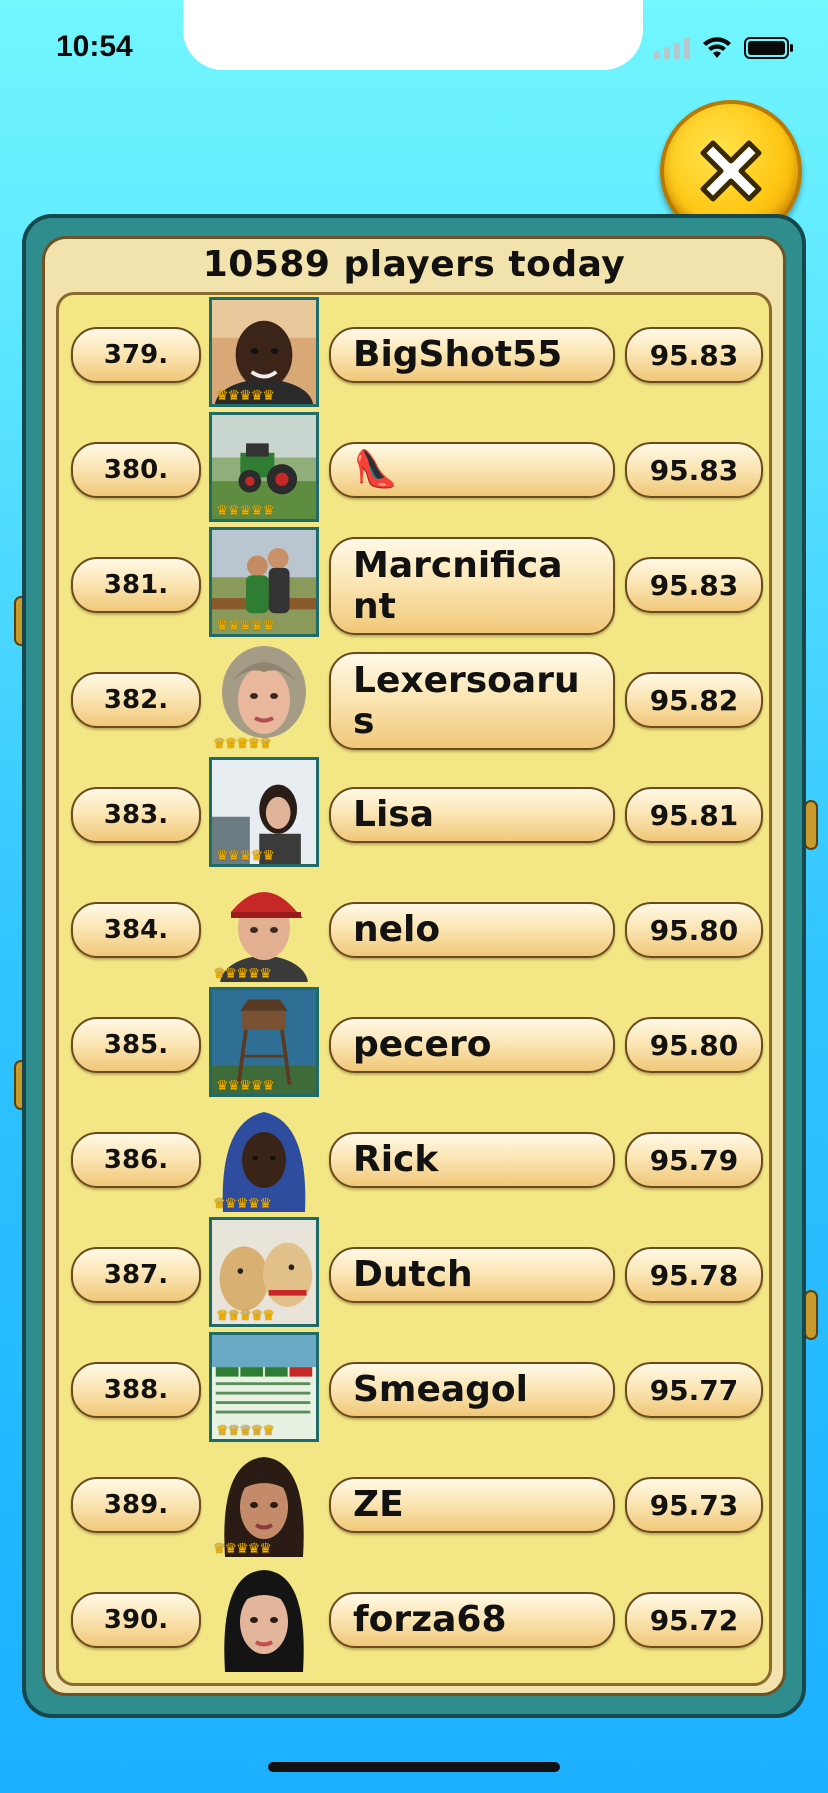 The width and height of the screenshot is (828, 1793). I want to click on player-name: Smeagol, so click(472, 1390).